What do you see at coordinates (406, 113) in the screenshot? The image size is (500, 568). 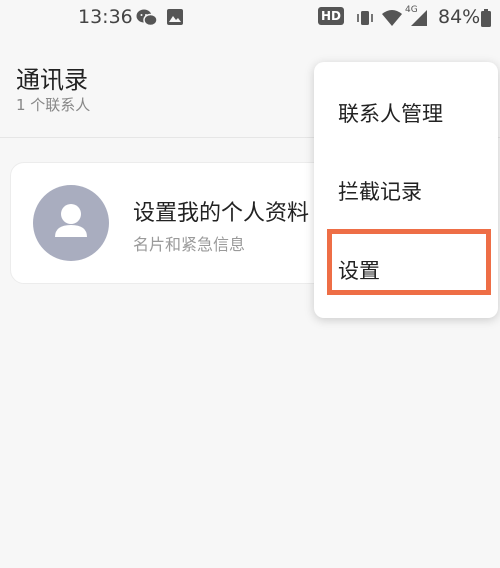 I see `menu-item-contact-management: 联系人管理` at bounding box center [406, 113].